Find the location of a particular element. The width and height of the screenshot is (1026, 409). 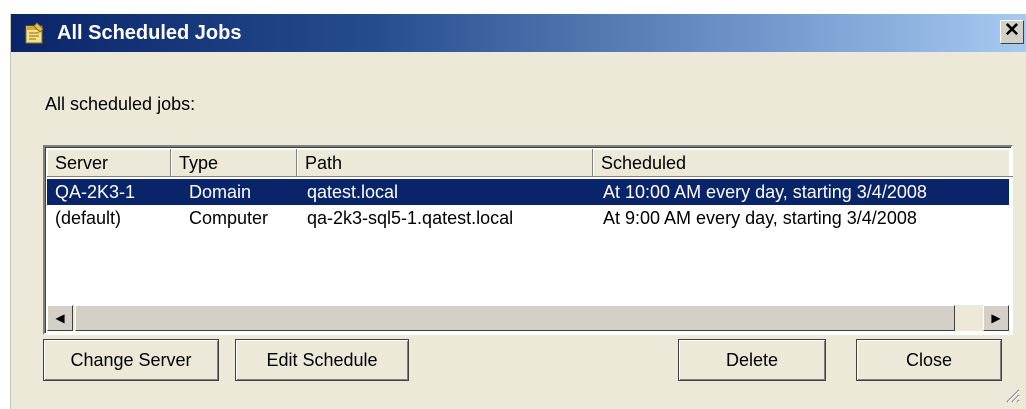

close-window-button: ✕ is located at coordinates (1012, 32).